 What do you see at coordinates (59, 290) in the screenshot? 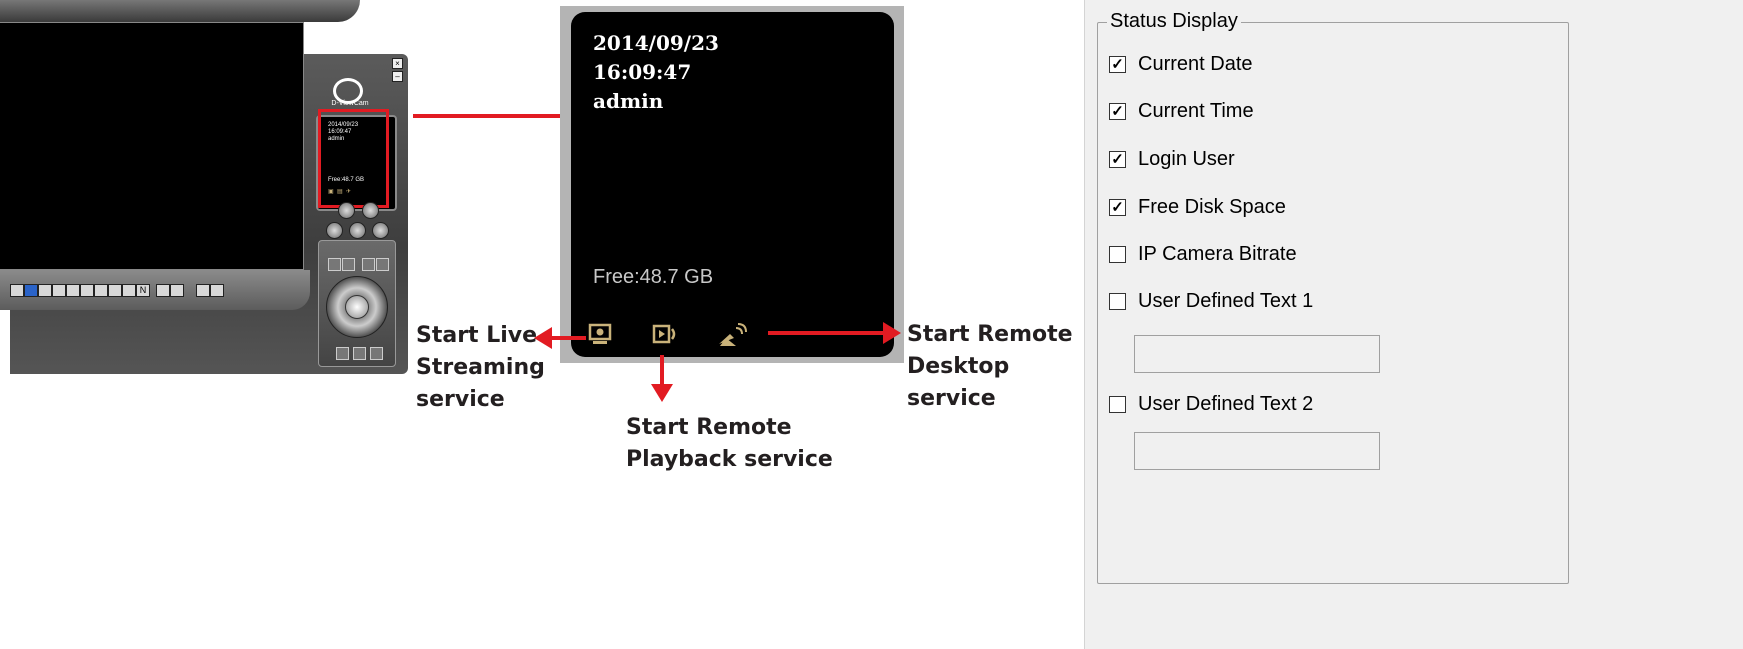
I see `layout-6-button` at bounding box center [59, 290].